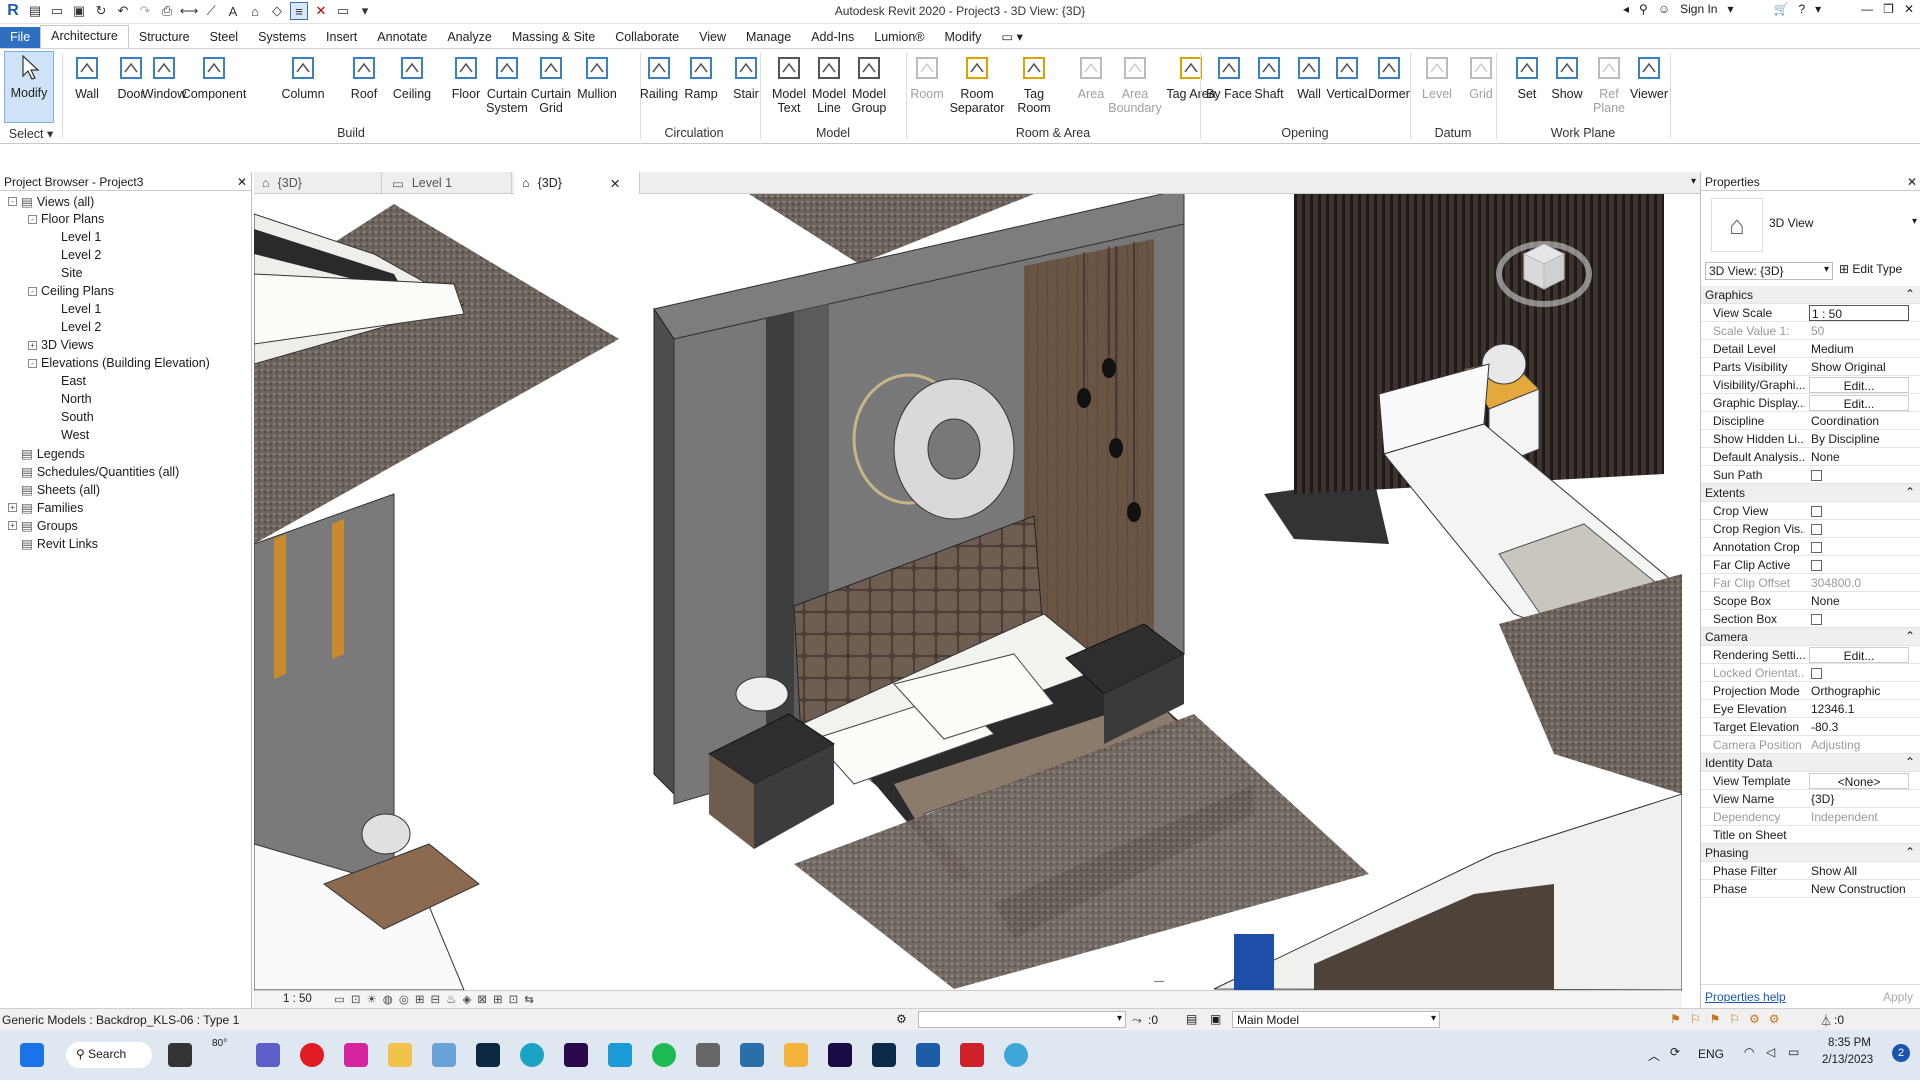 The height and width of the screenshot is (1080, 1920). Describe the element at coordinates (1810, 763) in the screenshot. I see `section-identity-data: Identity Data ⌃` at that location.